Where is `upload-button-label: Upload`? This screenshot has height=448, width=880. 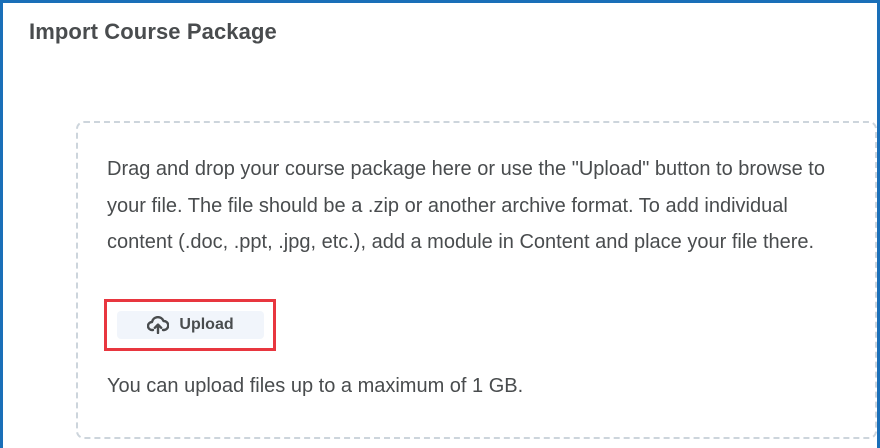
upload-button-label: Upload is located at coordinates (206, 324).